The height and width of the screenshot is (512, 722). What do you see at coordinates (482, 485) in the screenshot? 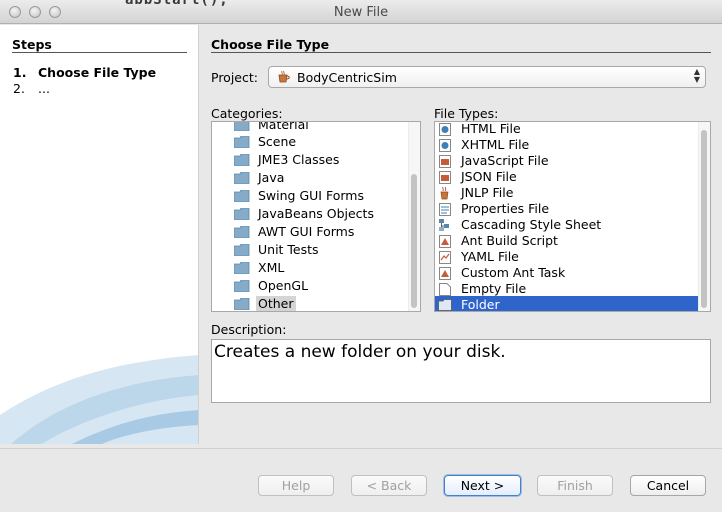
I see `next-button: Next >` at bounding box center [482, 485].